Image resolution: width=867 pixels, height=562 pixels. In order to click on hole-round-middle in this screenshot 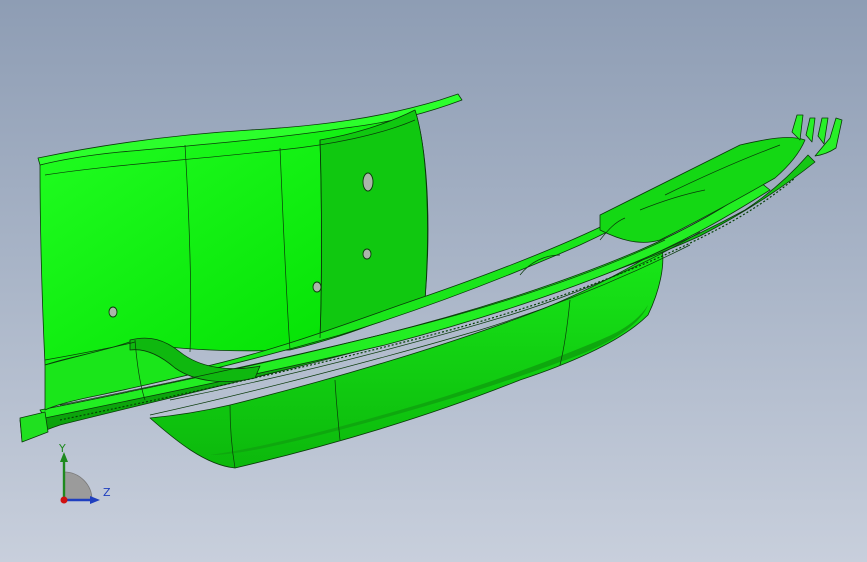, I will do `click(317, 287)`.